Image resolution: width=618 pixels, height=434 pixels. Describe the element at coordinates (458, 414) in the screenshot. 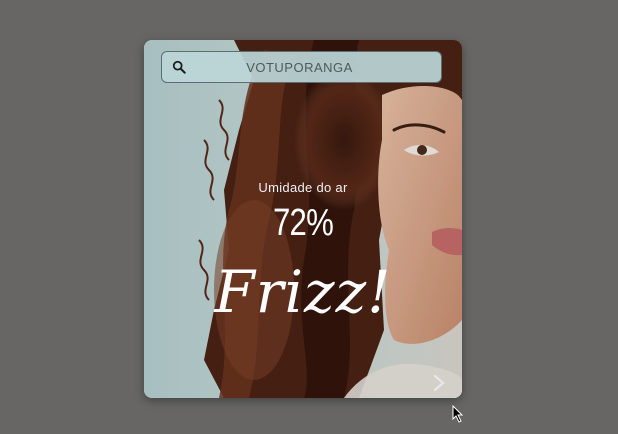

I see `mouse-cursor-icon` at that location.